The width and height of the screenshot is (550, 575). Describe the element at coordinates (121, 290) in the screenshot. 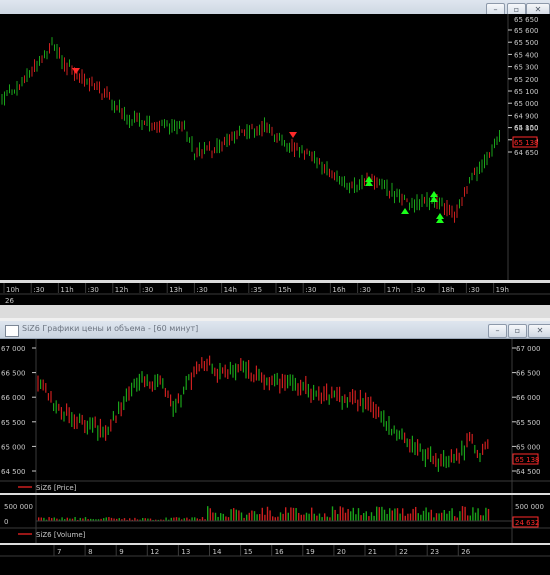

I see `time-tick-label: 12h` at that location.